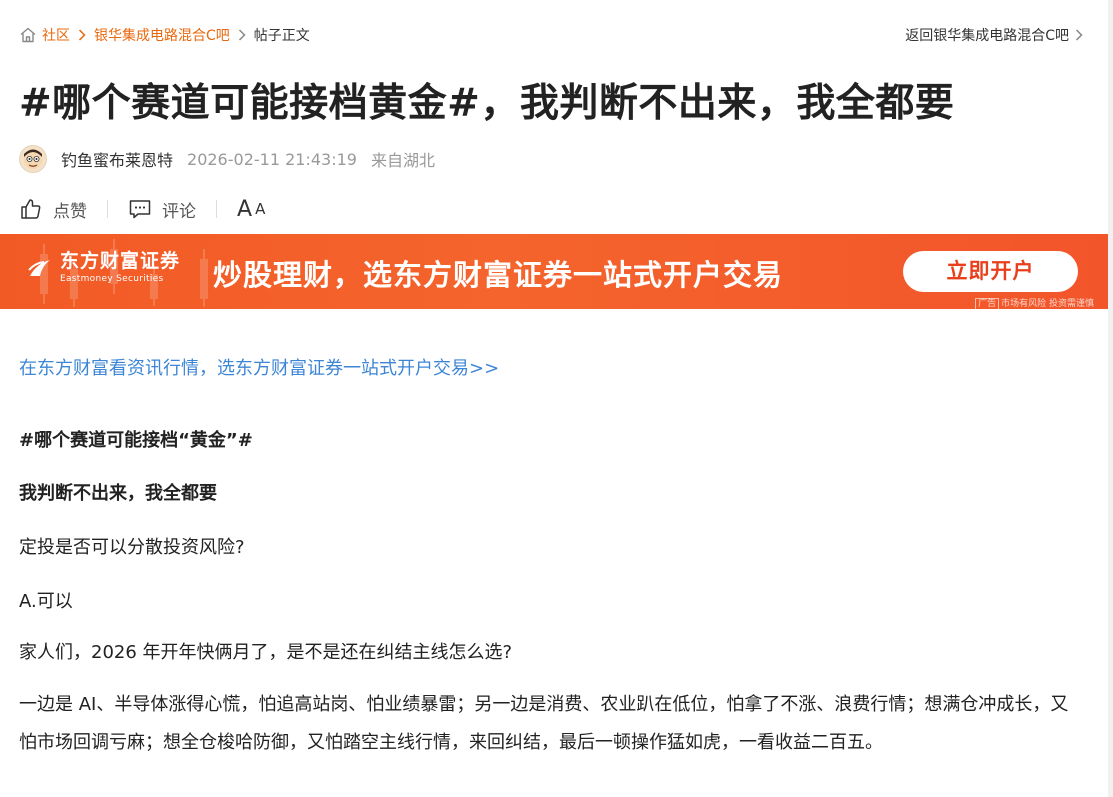  I want to click on thumbs-up-icon, so click(31, 209).